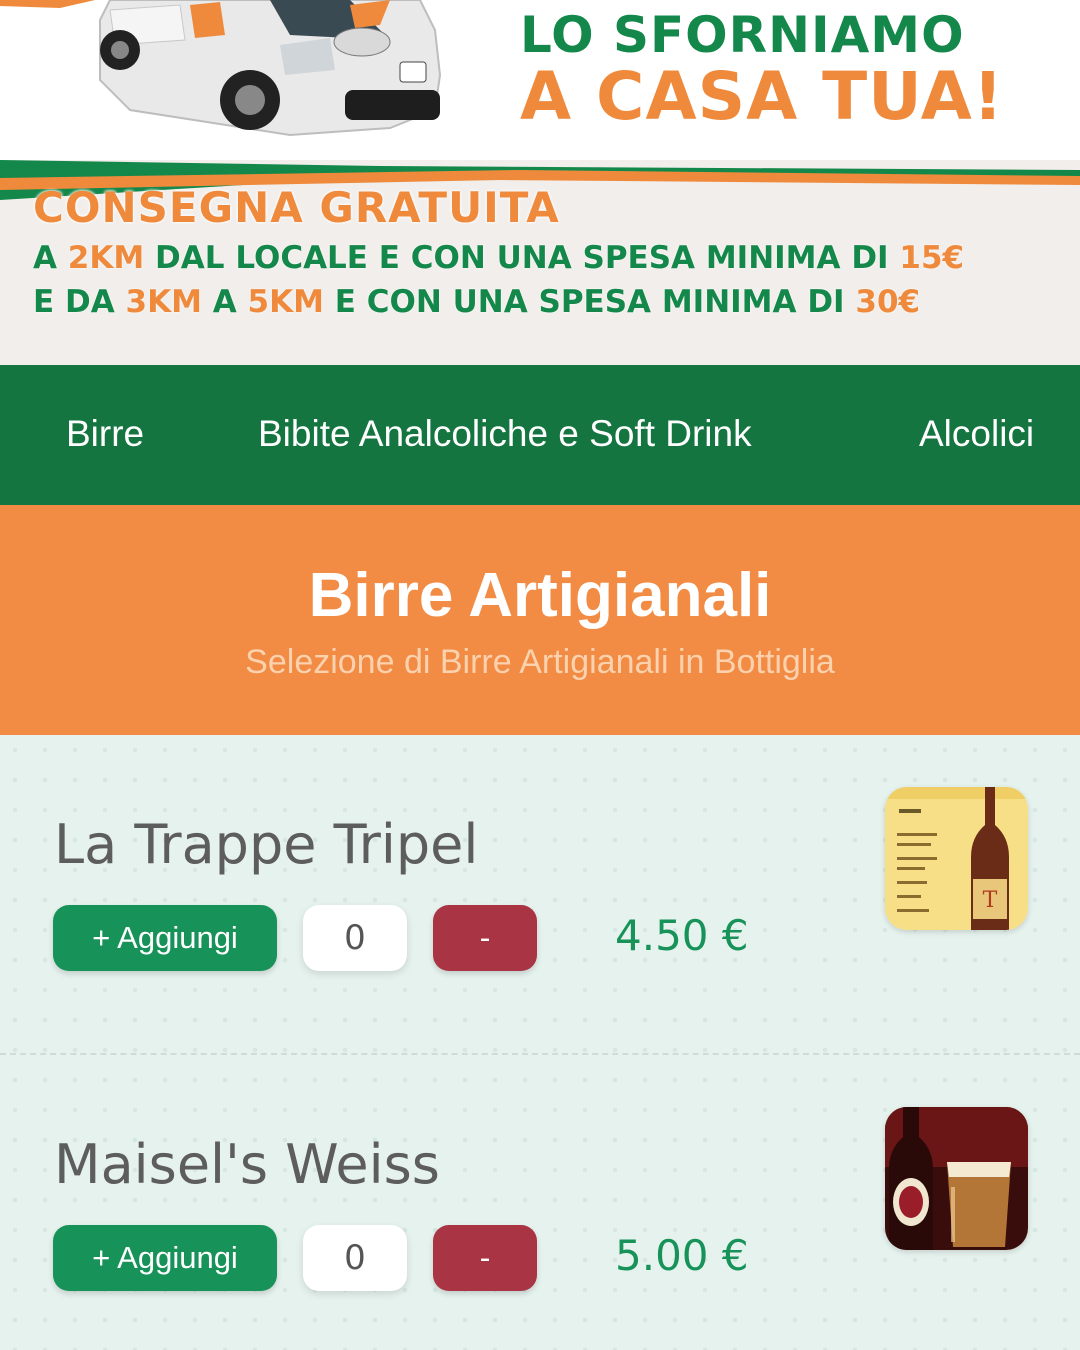  Describe the element at coordinates (247, 1164) in the screenshot. I see `product-name: Maisel's Weiss` at that location.